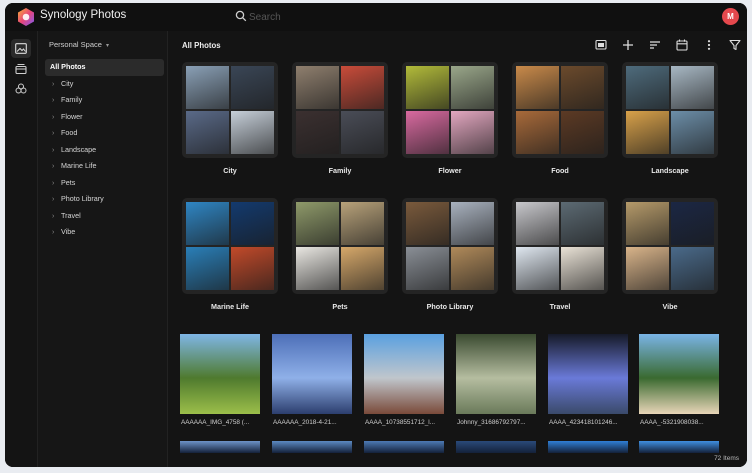 The height and width of the screenshot is (473, 752). I want to click on album-card: Vibe, so click(670, 254).